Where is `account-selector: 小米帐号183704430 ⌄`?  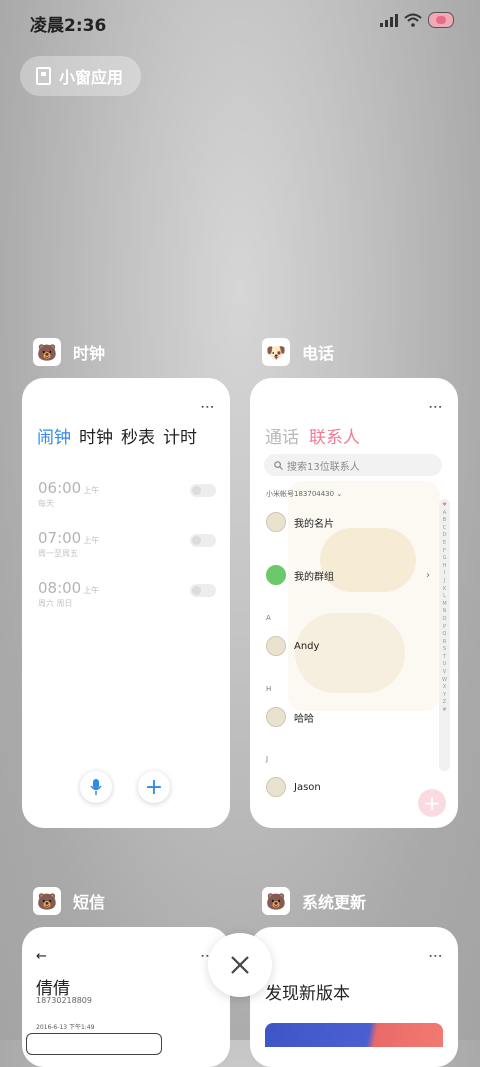
account-selector: 小米帐号183704430 ⌄ is located at coordinates (304, 494).